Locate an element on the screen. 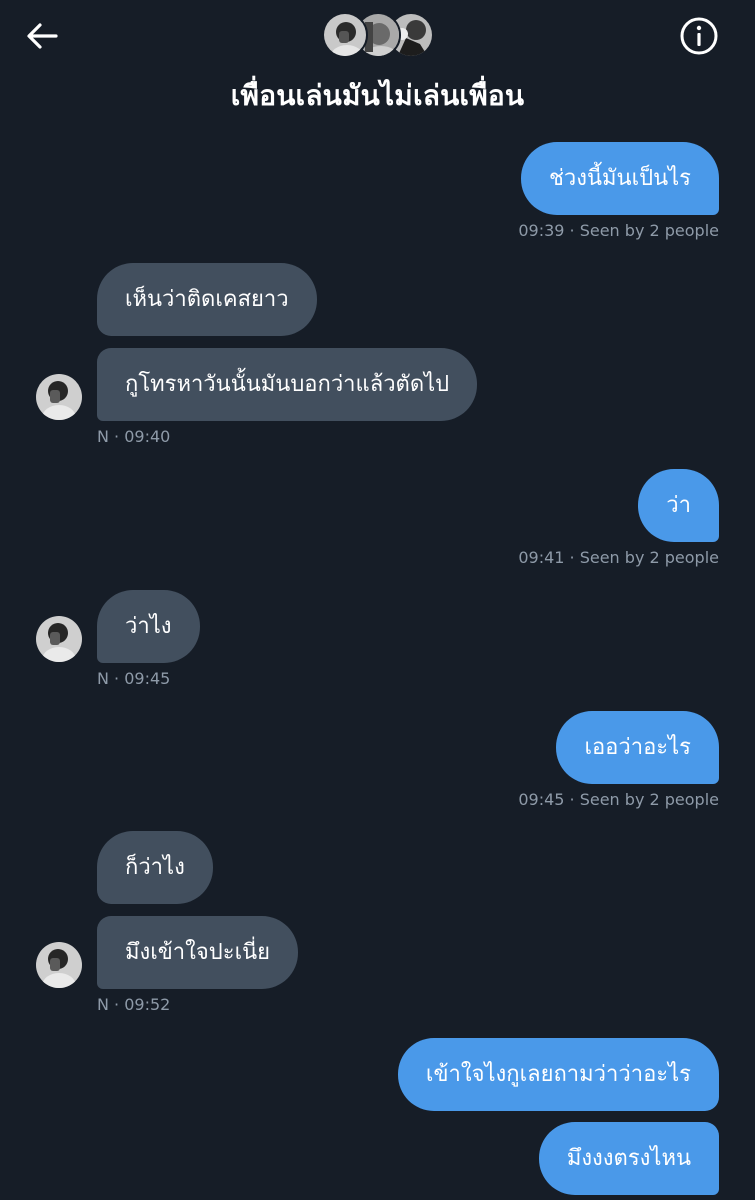  arrow-left-icon is located at coordinates (42, 36).